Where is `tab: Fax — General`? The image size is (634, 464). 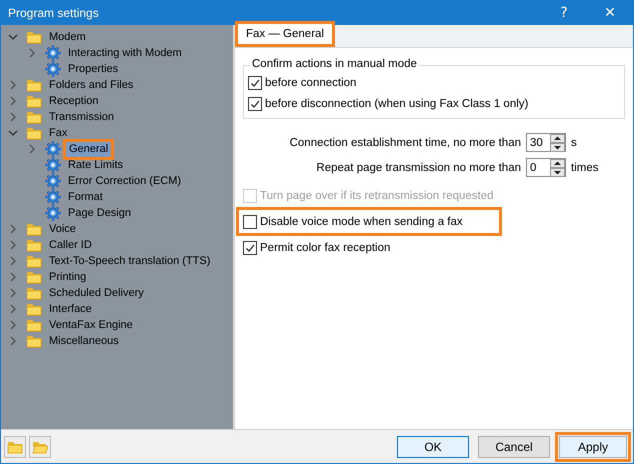 tab: Fax — General is located at coordinates (285, 34).